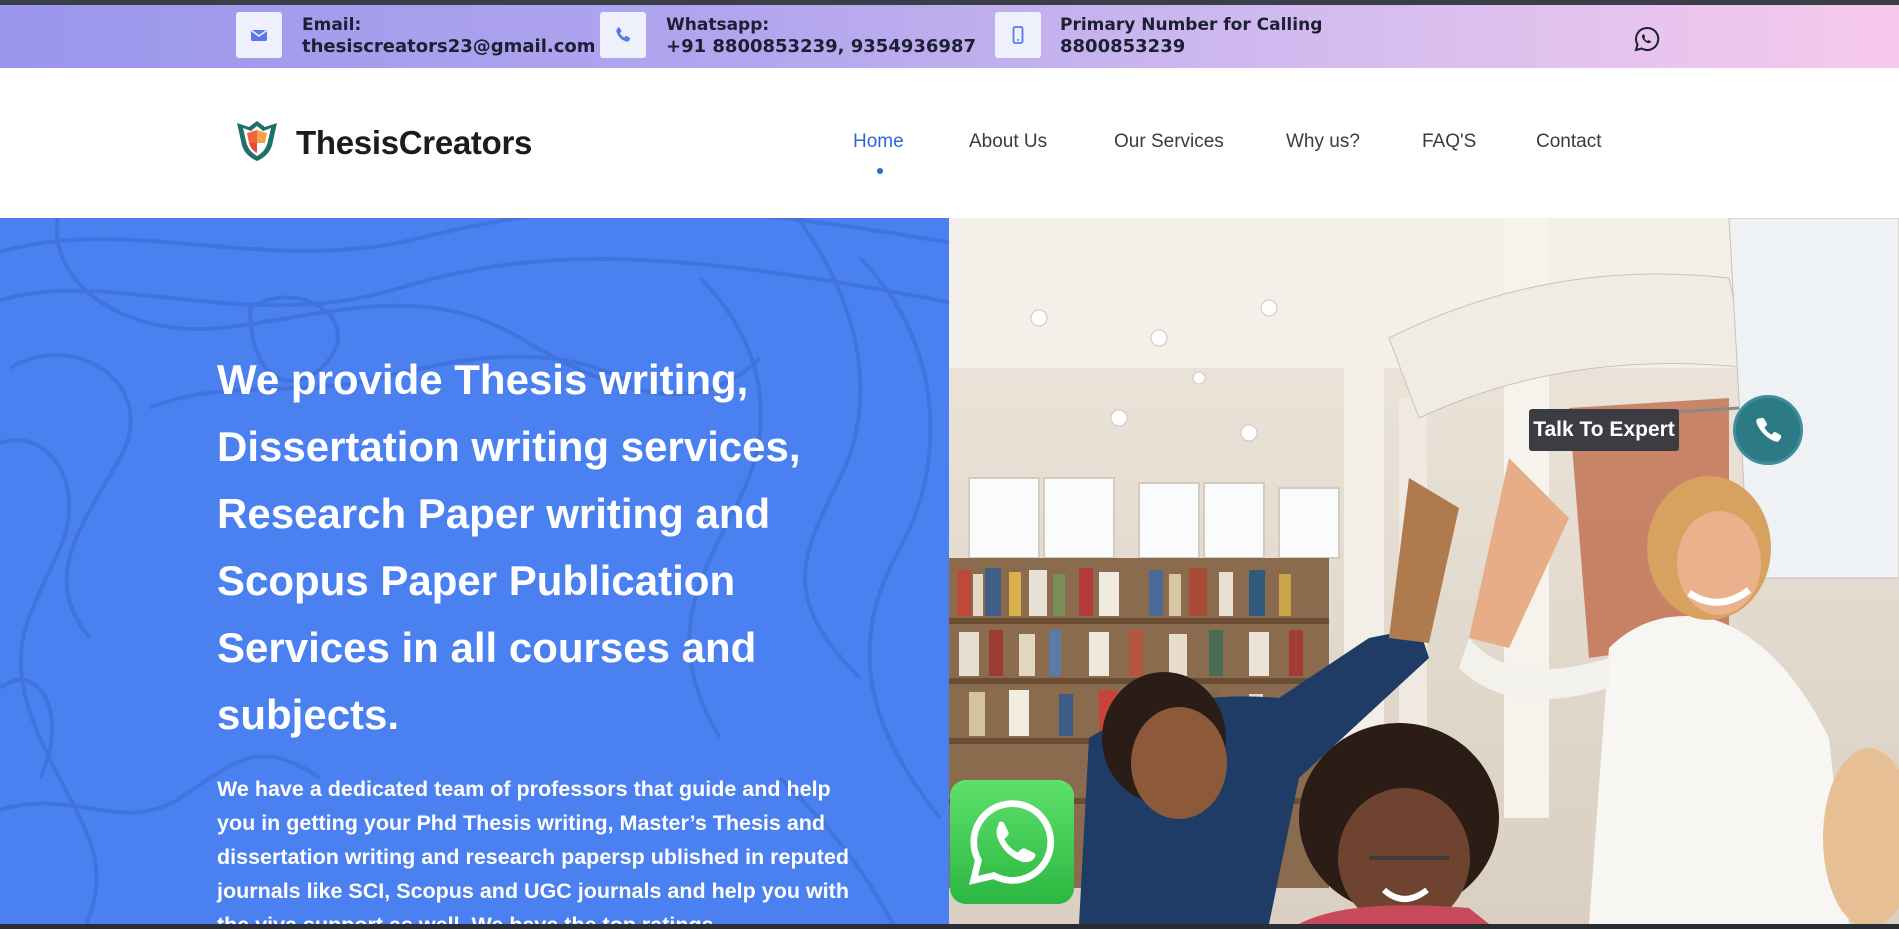 The image size is (1899, 929). I want to click on whatsapp-label: Whatsapp:, so click(718, 25).